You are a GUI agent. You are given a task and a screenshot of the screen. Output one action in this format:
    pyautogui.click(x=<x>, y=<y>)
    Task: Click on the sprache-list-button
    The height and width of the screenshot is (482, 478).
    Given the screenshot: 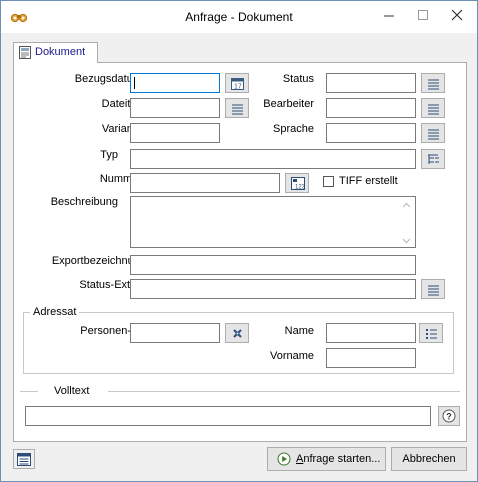 What is the action you would take?
    pyautogui.click(x=433, y=133)
    